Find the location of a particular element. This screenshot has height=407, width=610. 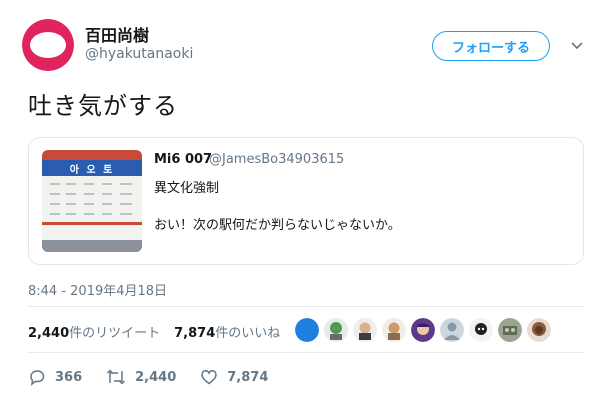

author-avatar is located at coordinates (48, 45).